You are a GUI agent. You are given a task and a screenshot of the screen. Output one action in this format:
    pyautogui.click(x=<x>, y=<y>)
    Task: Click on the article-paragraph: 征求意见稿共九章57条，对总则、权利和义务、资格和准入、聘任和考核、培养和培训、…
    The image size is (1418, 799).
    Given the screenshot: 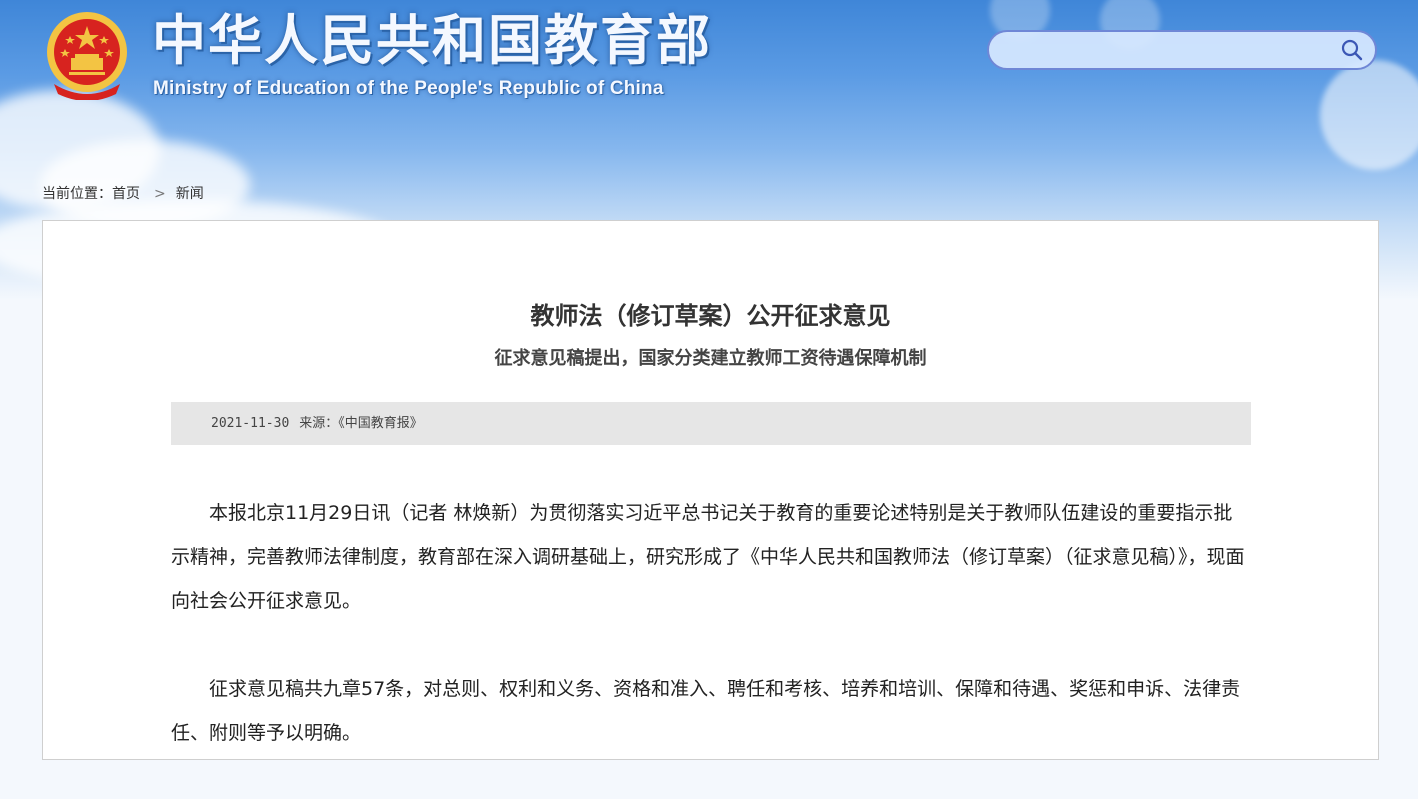 What is the action you would take?
    pyautogui.click(x=706, y=711)
    